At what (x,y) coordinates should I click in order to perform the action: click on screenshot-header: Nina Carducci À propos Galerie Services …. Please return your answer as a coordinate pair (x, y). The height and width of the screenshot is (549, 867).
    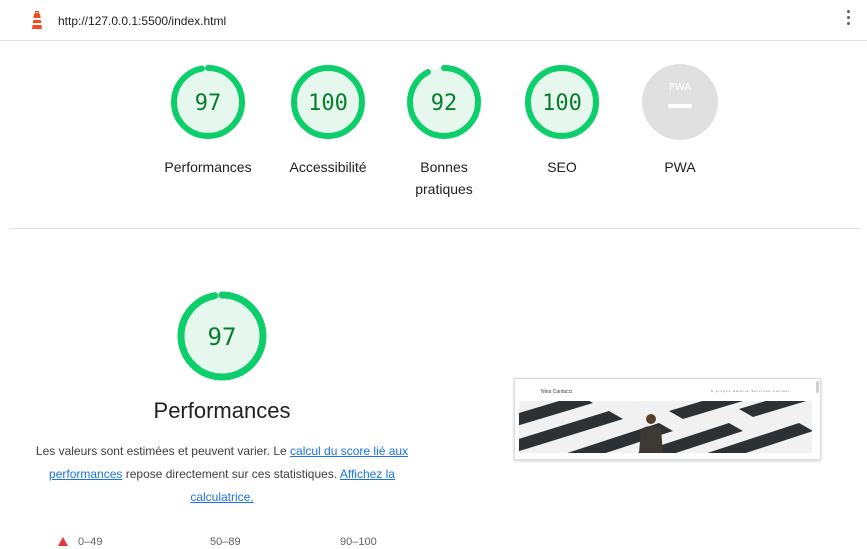
    Looking at the image, I should click on (667, 389).